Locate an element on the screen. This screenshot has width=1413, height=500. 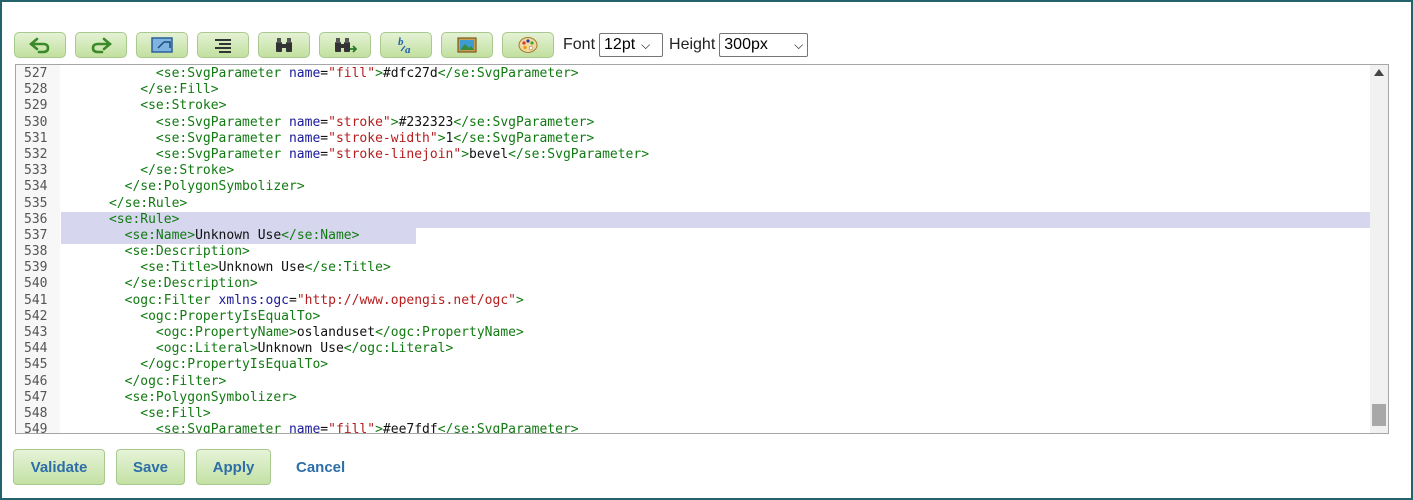
fullscreen-button is located at coordinates (162, 45).